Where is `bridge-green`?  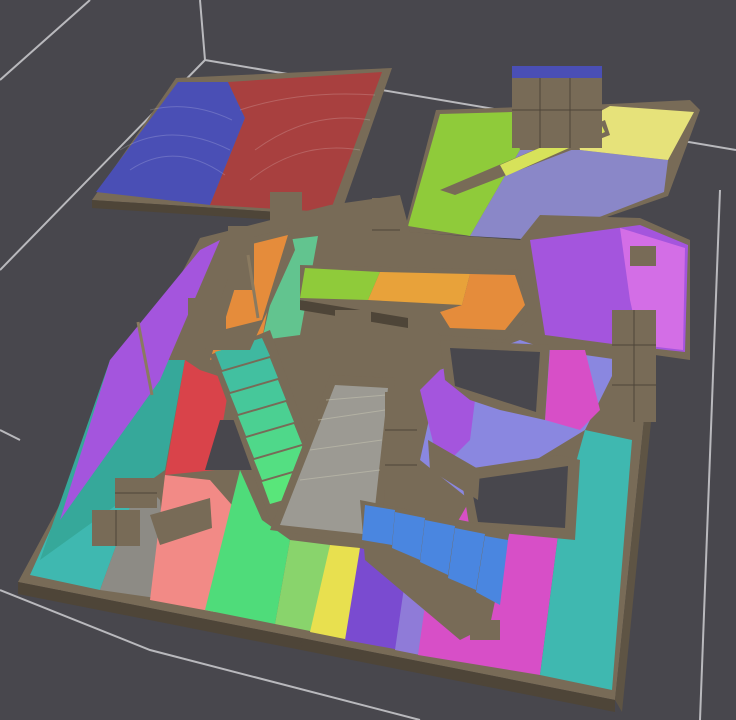 bridge-green is located at coordinates (340, 284).